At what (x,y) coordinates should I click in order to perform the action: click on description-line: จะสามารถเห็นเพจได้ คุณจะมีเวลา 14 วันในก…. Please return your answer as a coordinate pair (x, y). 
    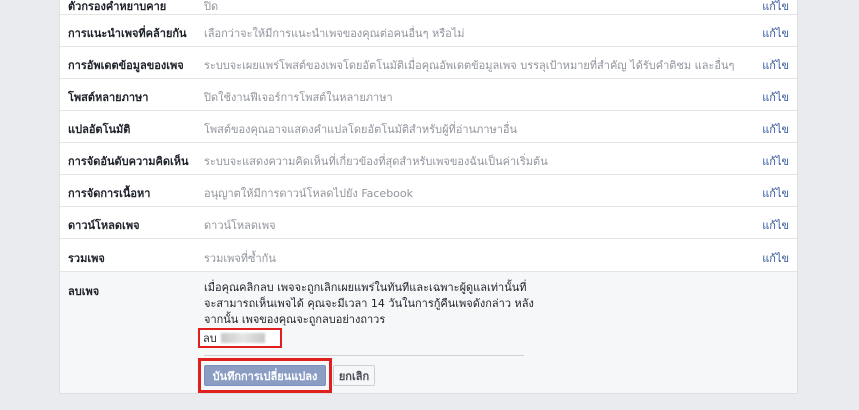
    Looking at the image, I should click on (369, 303).